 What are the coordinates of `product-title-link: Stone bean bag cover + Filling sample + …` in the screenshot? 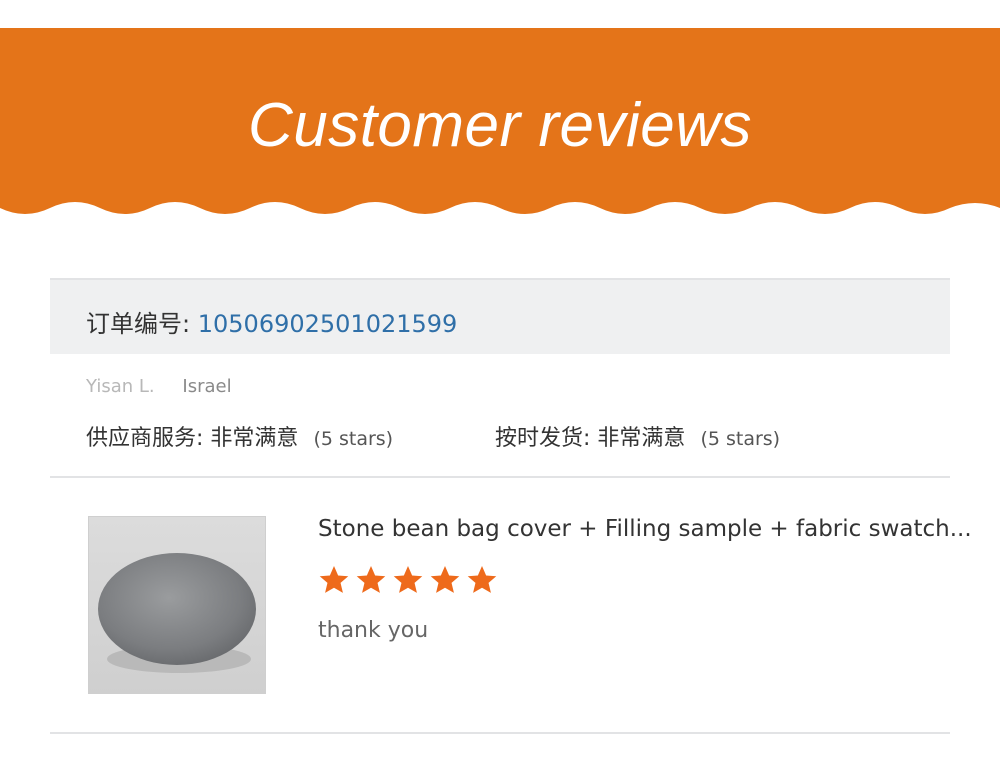 It's located at (645, 529).